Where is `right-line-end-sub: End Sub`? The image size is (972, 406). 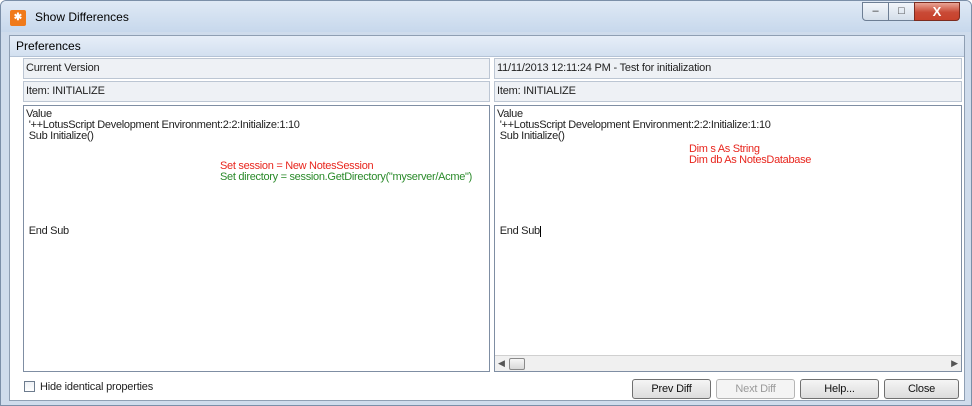 right-line-end-sub: End Sub is located at coordinates (519, 231).